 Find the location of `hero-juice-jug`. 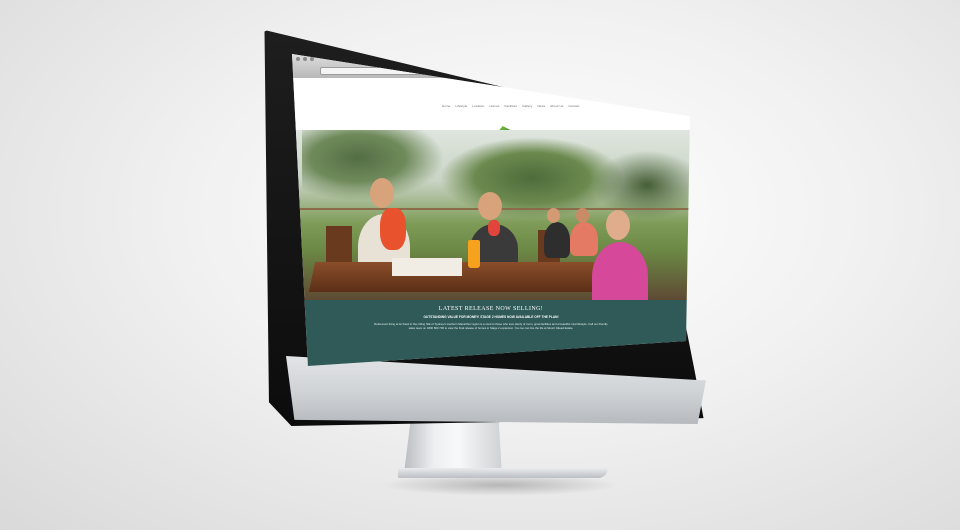

hero-juice-jug is located at coordinates (474, 254).